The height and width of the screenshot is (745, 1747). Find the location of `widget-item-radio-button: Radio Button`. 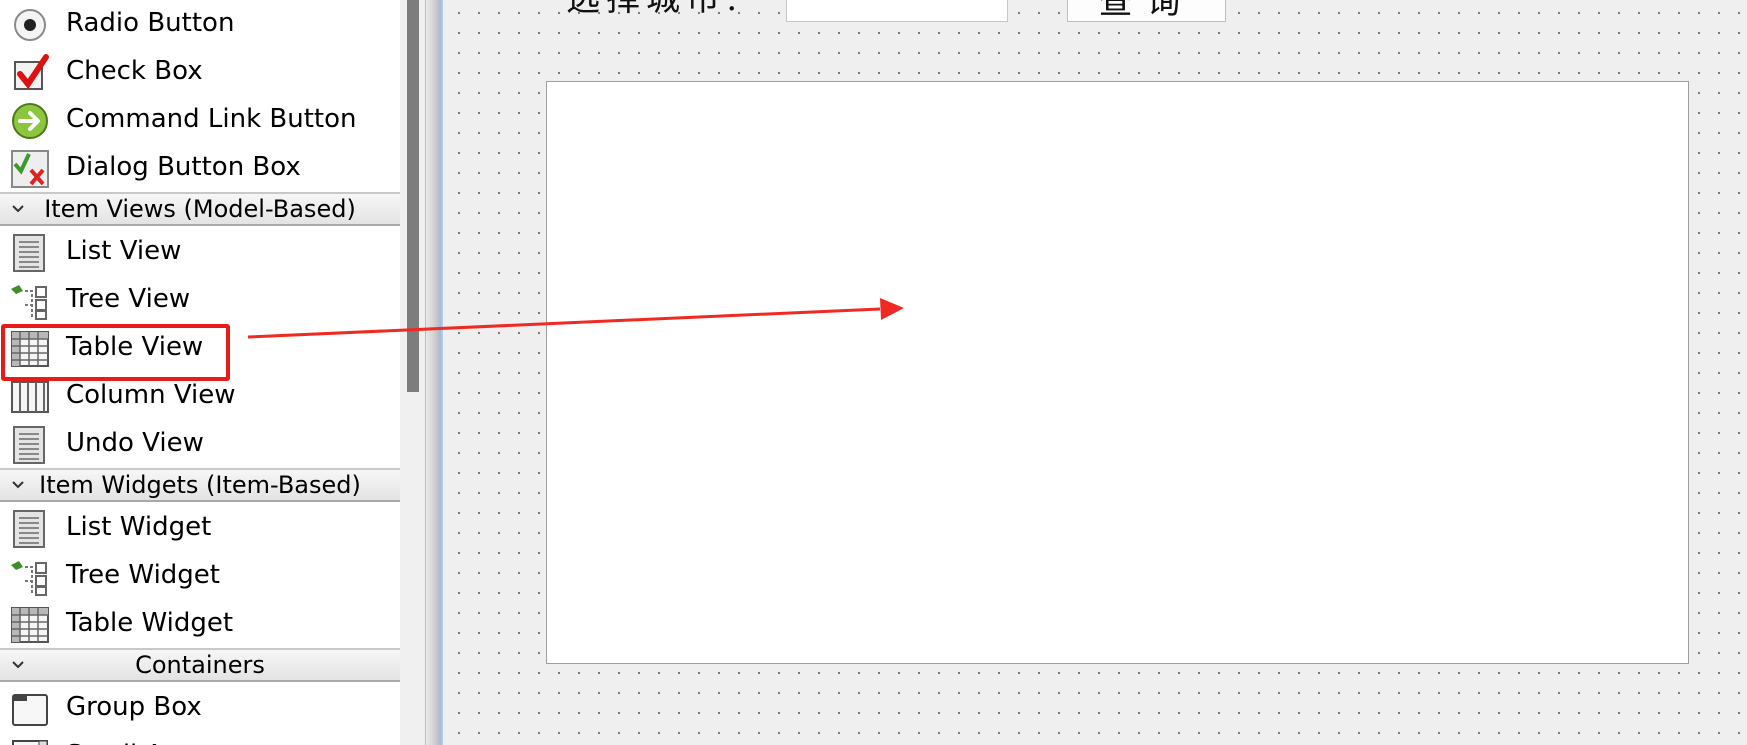

widget-item-radio-button: Radio Button is located at coordinates (200, 23).